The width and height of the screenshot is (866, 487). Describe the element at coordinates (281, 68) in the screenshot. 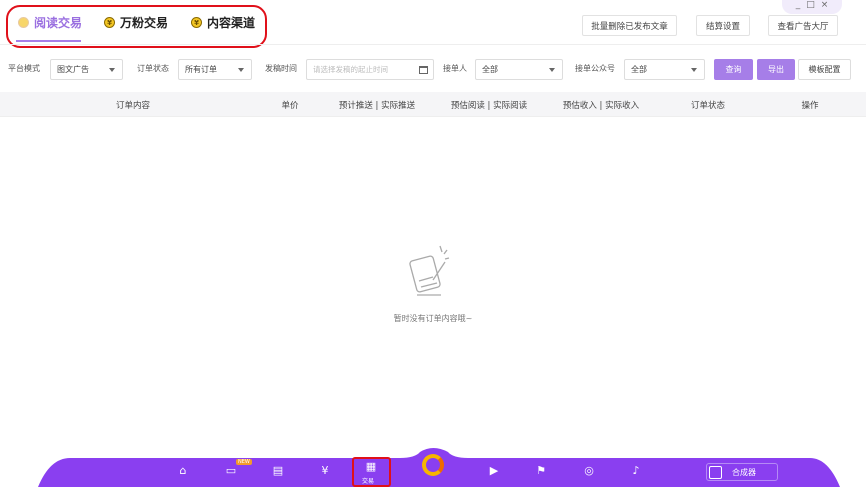

I see `publish-time-label: 发稿时间` at that location.